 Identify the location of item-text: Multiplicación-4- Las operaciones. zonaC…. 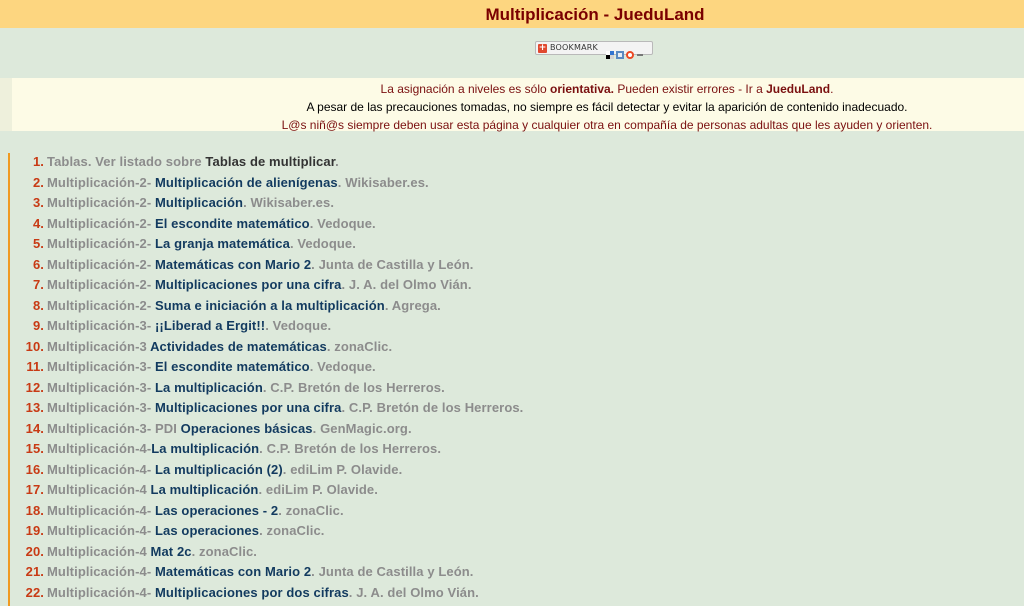
(185, 530).